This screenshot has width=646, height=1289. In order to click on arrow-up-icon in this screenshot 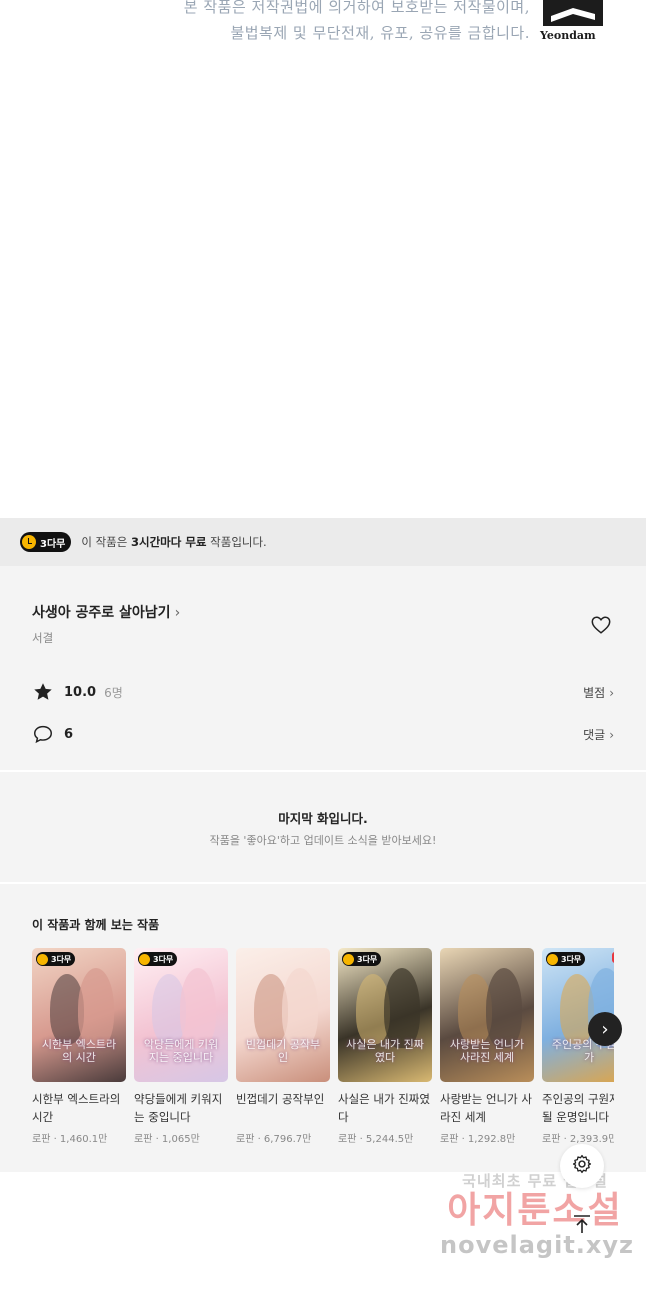, I will do `click(582, 1226)`.